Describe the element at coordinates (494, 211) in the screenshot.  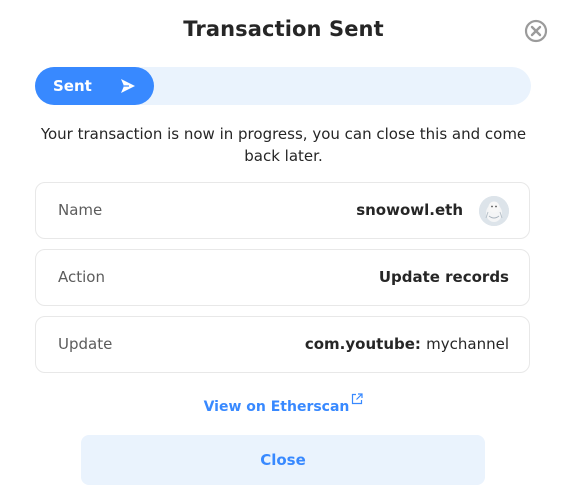
I see `owl-avatar` at that location.